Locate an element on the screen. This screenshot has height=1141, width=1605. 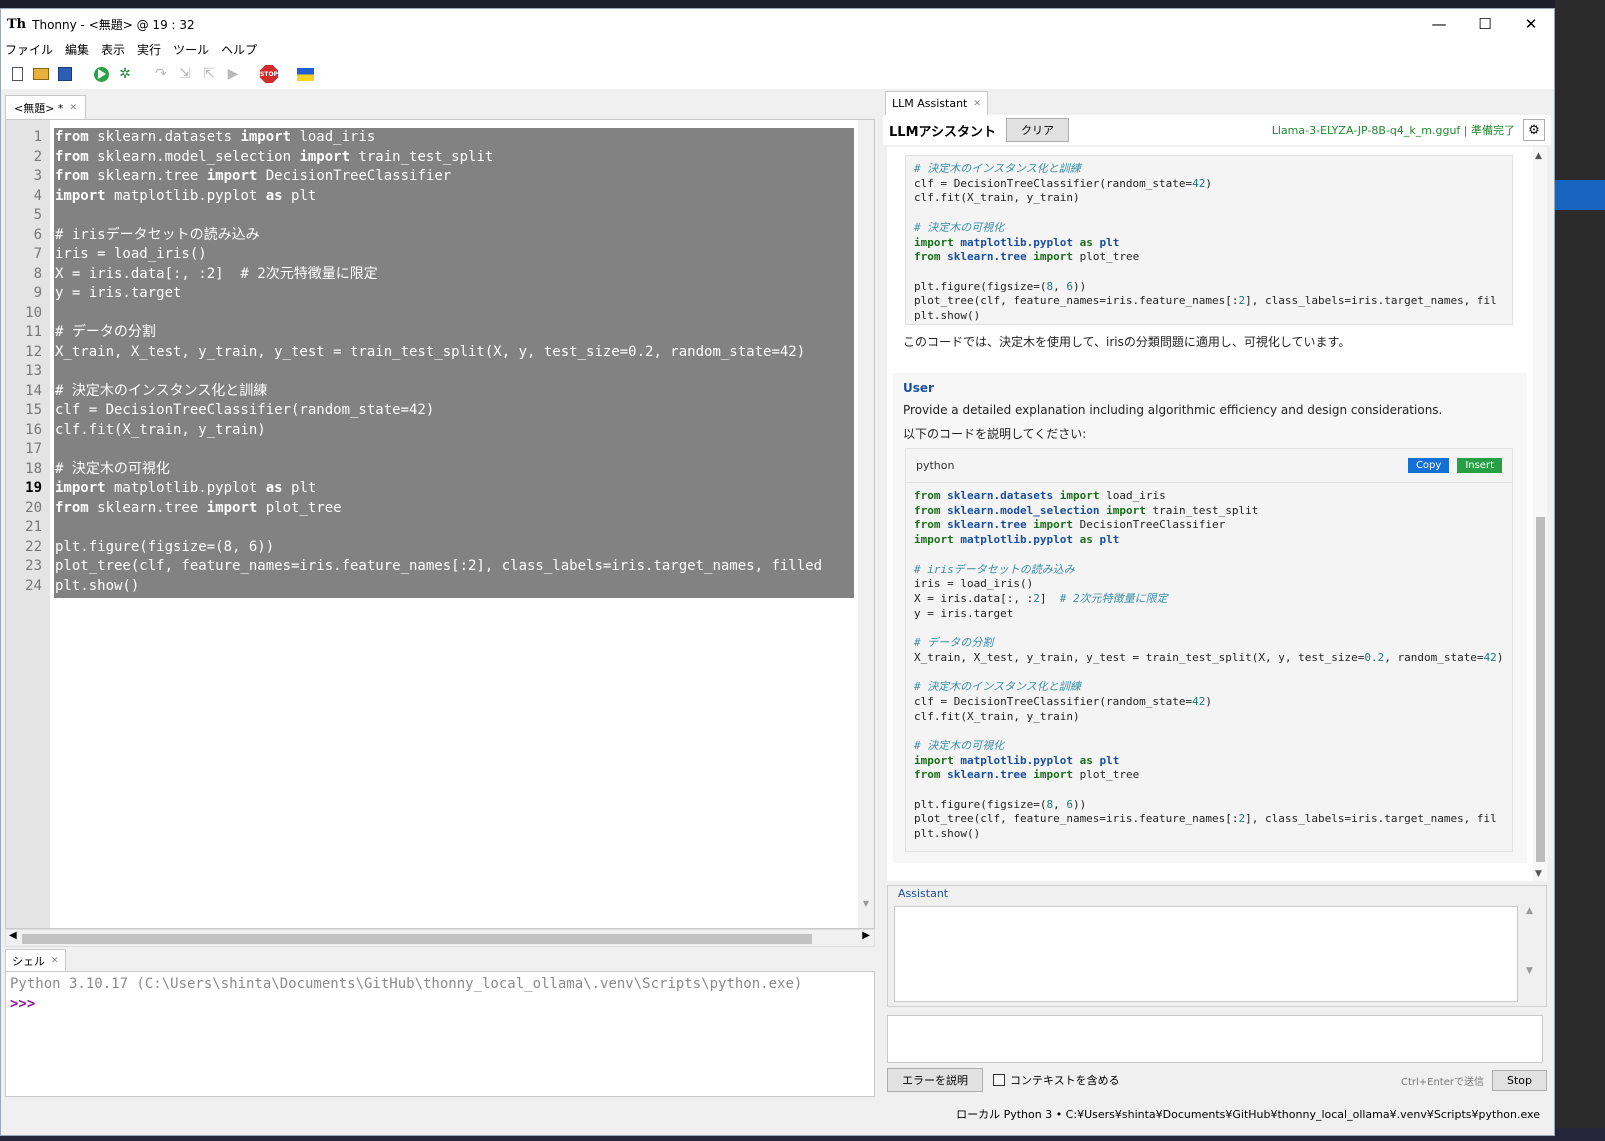
stop-button: STOP is located at coordinates (269, 74).